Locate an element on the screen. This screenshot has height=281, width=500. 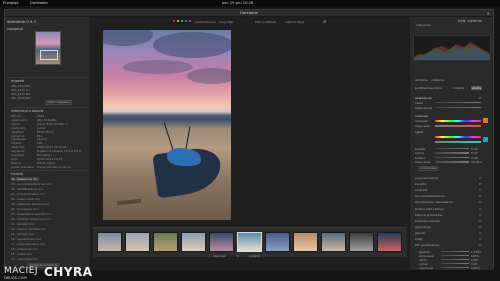
history-item: 19 - ostrość (on) is located at coordinates (22, 234).